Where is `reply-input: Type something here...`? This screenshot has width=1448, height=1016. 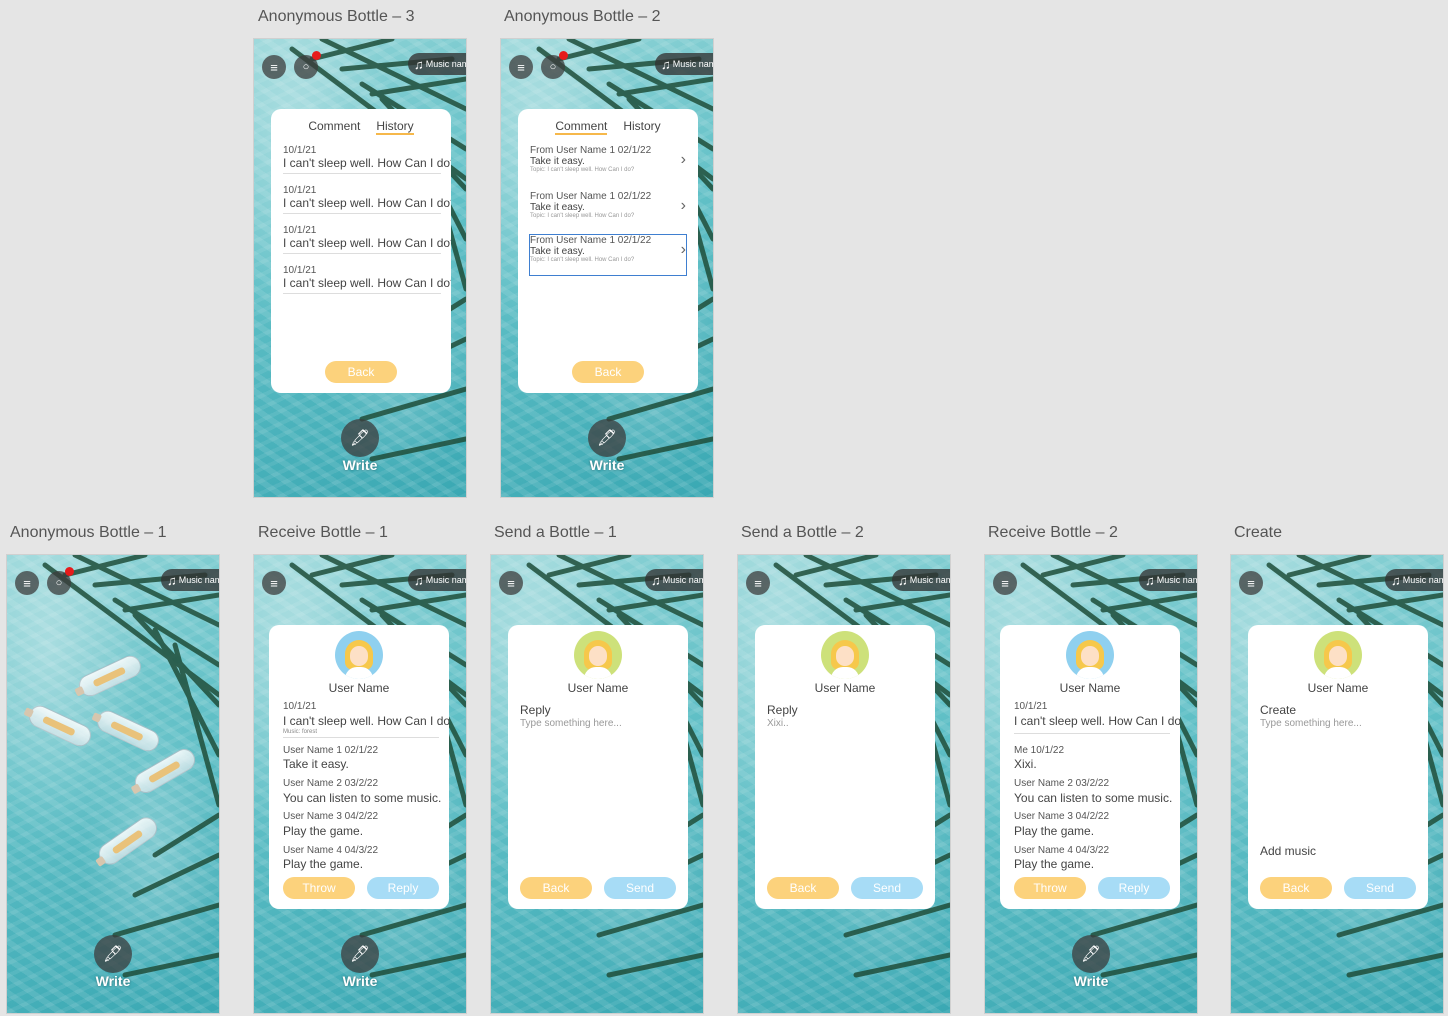
reply-input: Type something here... is located at coordinates (571, 723).